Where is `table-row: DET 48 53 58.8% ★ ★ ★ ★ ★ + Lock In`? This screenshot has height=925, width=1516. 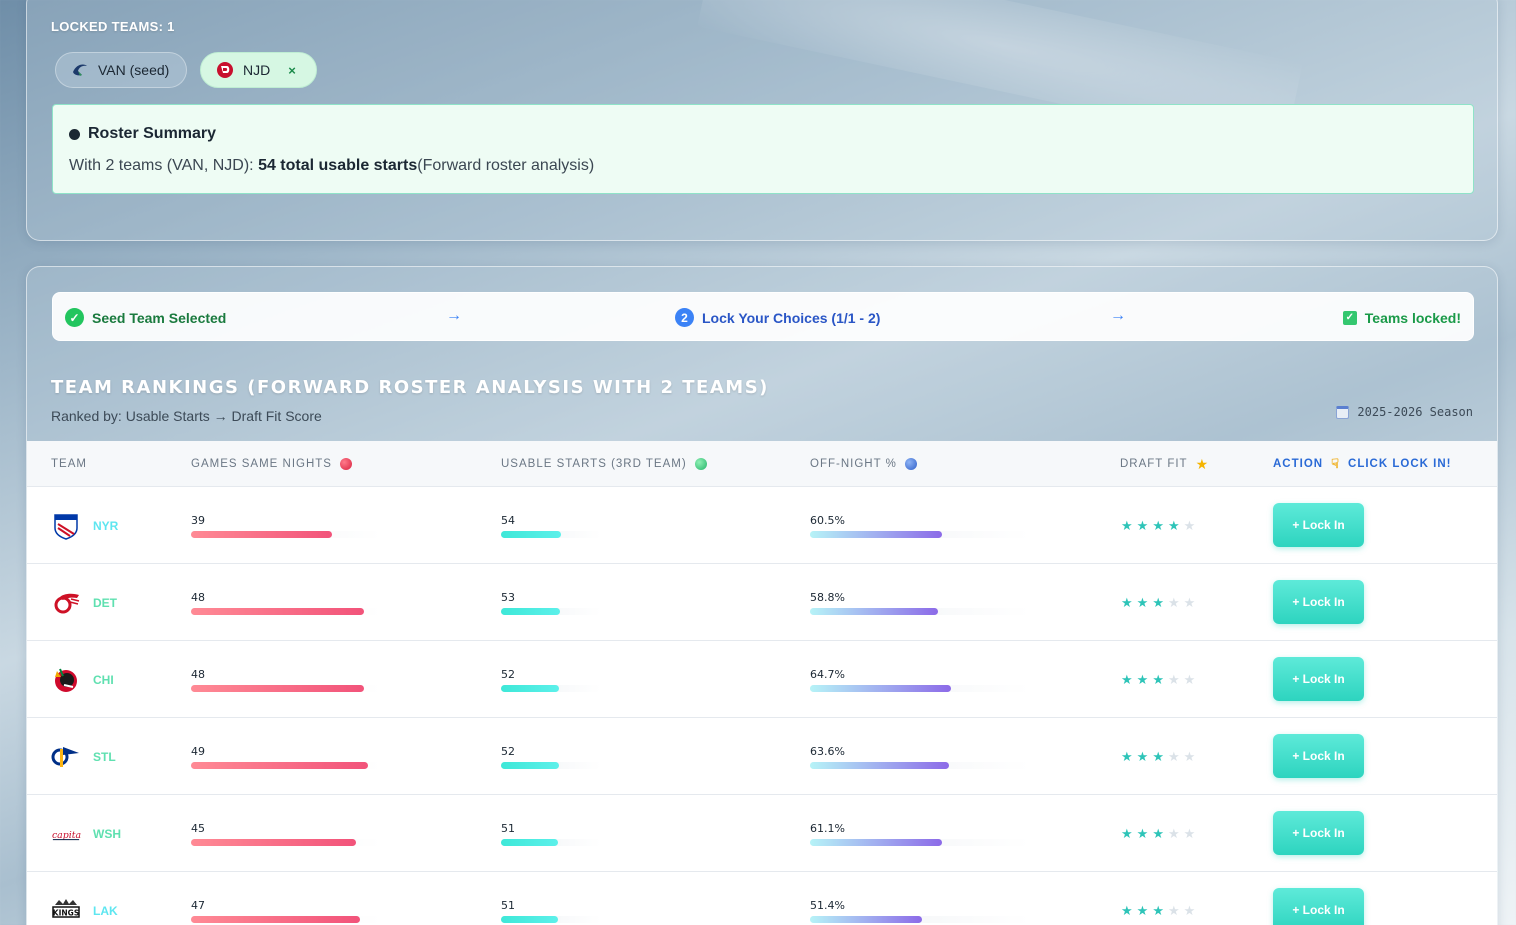
table-row: DET 48 53 58.8% ★ ★ ★ ★ ★ + Lock In is located at coordinates (762, 602).